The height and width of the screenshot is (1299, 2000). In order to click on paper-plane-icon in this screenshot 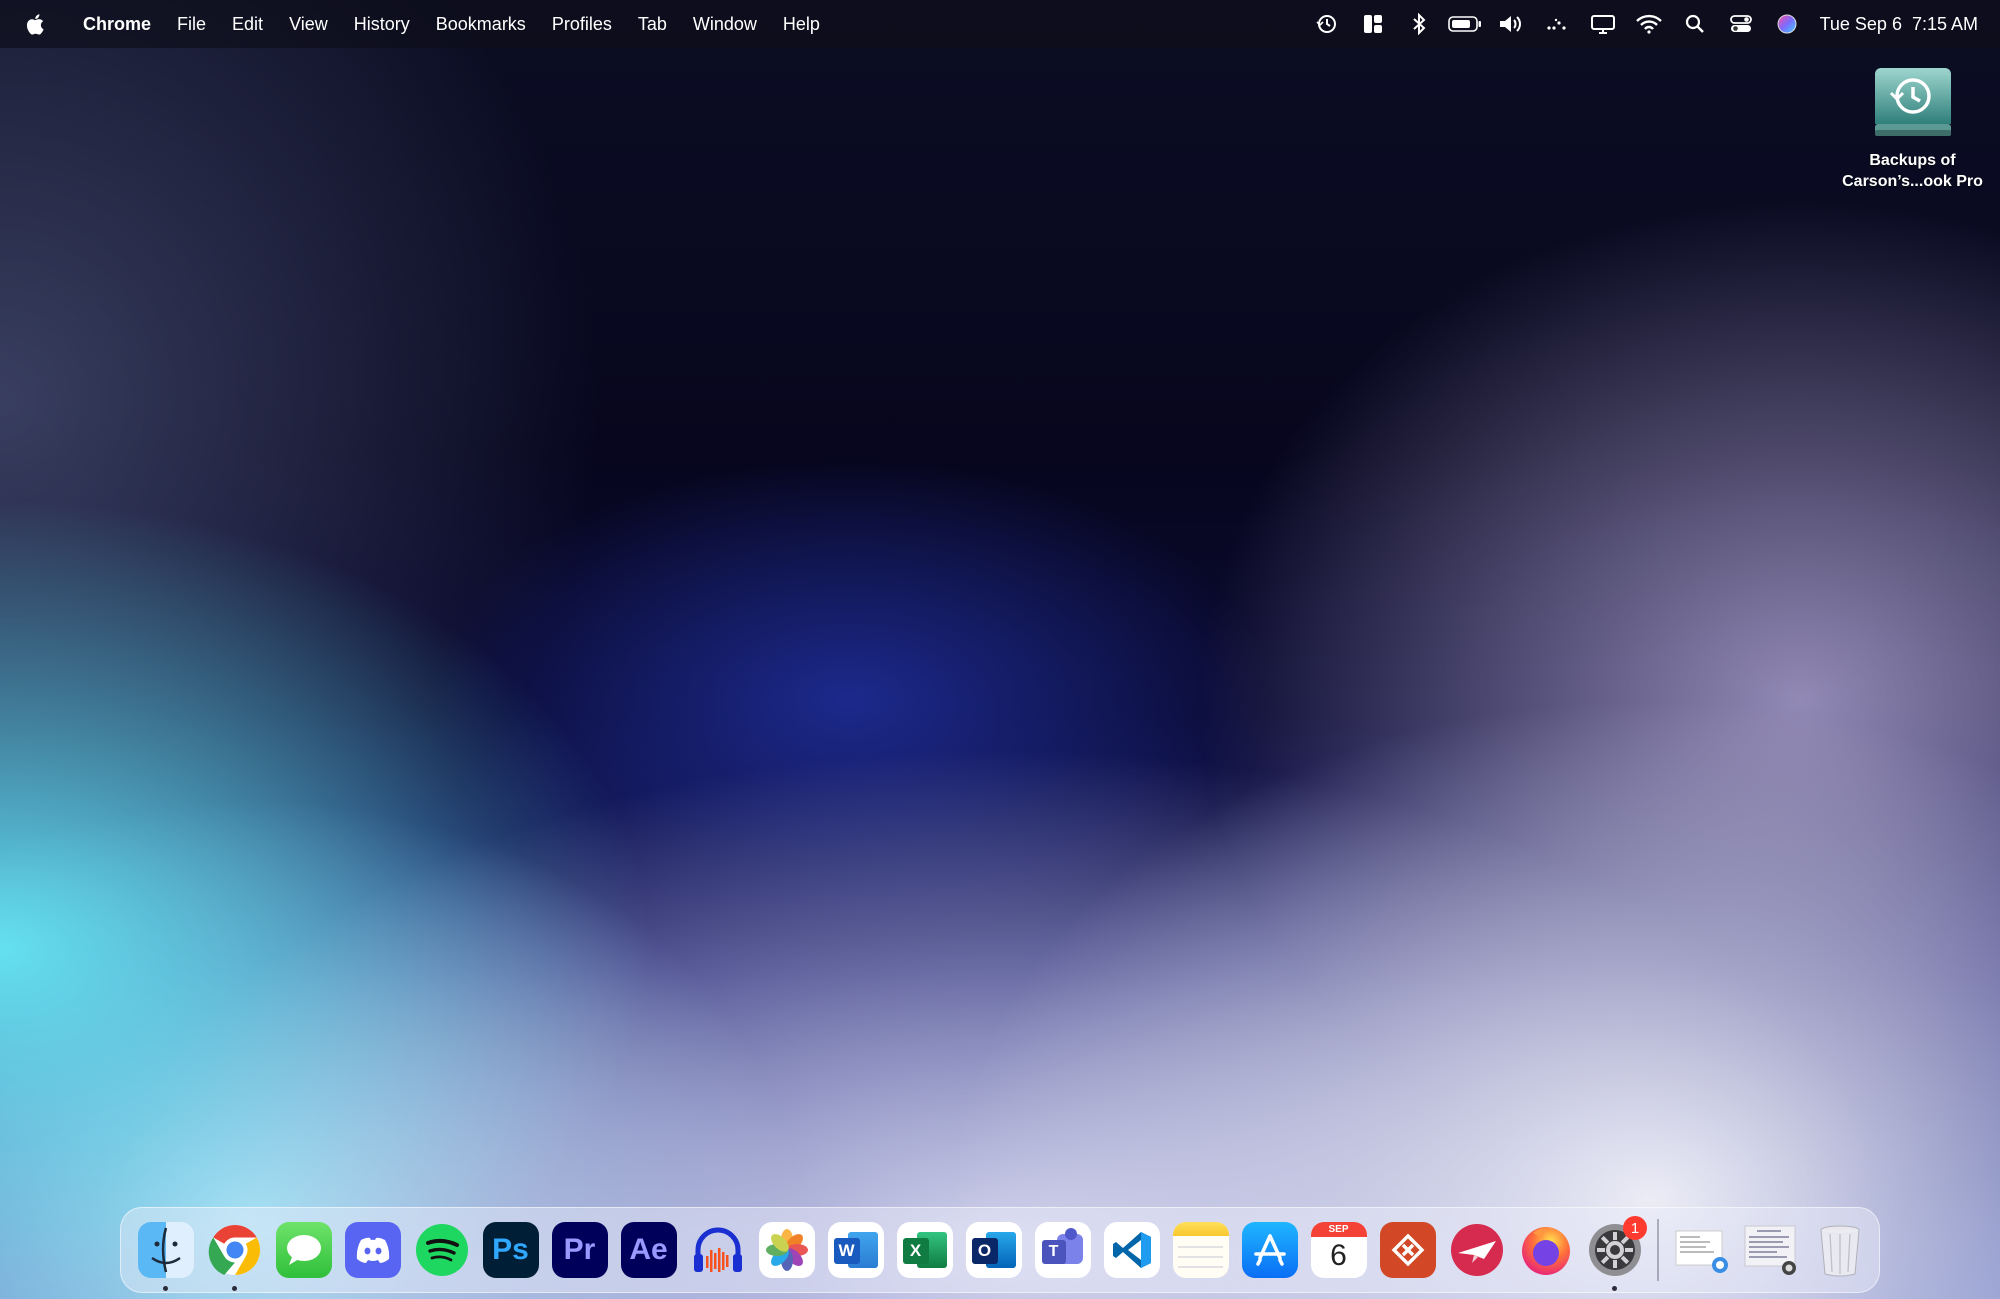, I will do `click(1477, 1250)`.